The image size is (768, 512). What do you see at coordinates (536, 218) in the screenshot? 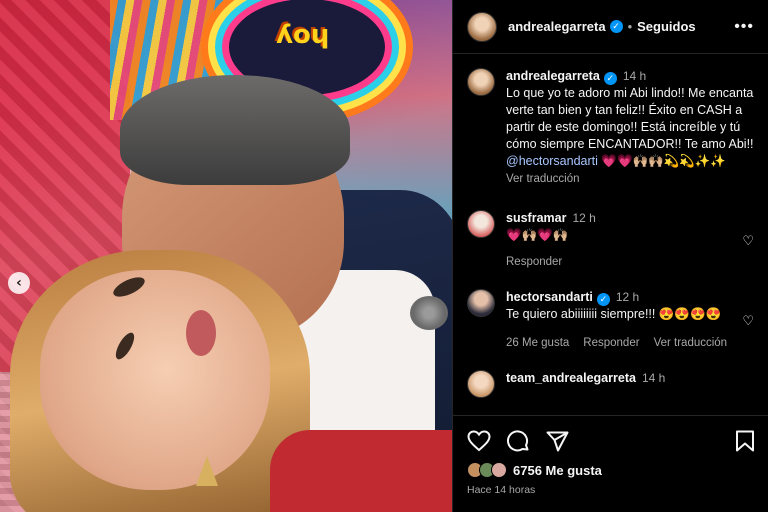
I see `comment-username: susframar` at bounding box center [536, 218].